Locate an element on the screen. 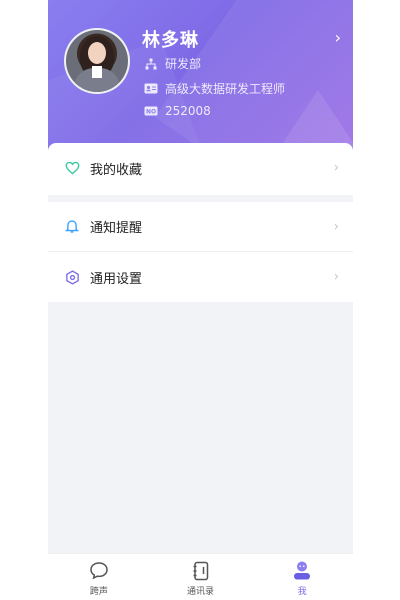 The width and height of the screenshot is (400, 600). bottom-tab-bar: 跨声 通讯录 我 is located at coordinates (200, 576).